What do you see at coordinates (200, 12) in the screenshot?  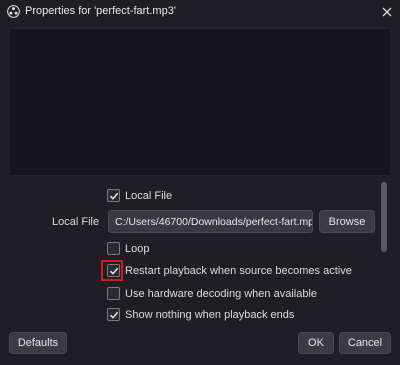 I see `title-bar: Properties for 'perfect-fart.mp3'` at bounding box center [200, 12].